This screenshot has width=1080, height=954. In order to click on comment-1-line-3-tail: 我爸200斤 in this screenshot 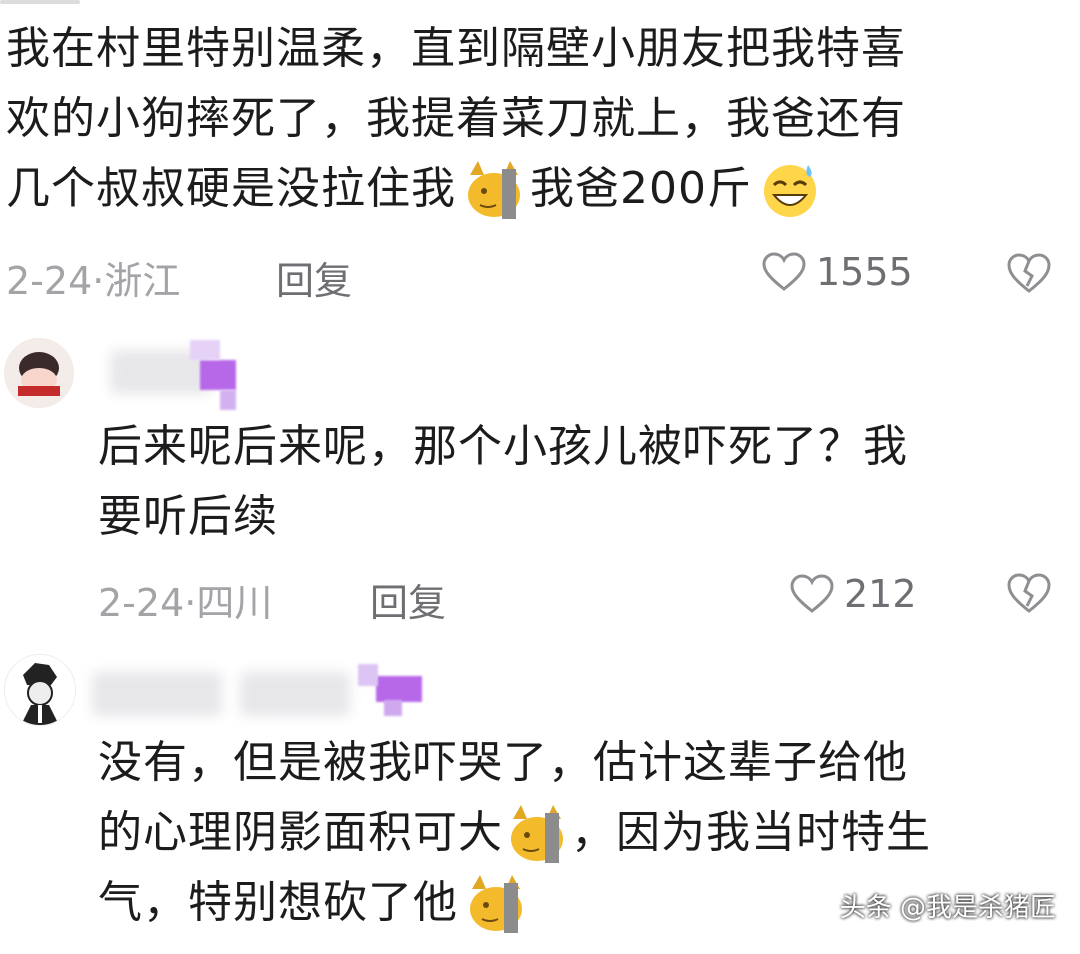, I will do `click(641, 188)`.